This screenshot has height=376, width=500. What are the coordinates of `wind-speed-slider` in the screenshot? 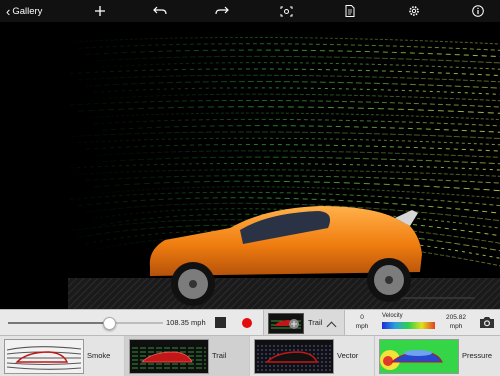 It's located at (85, 323).